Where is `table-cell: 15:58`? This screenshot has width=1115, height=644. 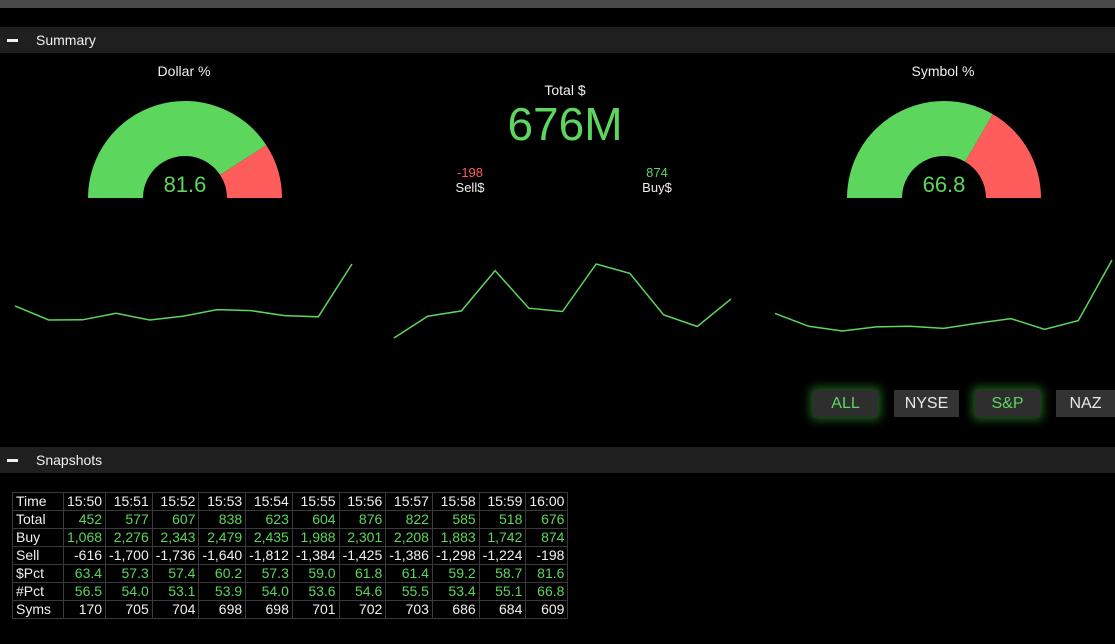 table-cell: 15:58 is located at coordinates (455, 501).